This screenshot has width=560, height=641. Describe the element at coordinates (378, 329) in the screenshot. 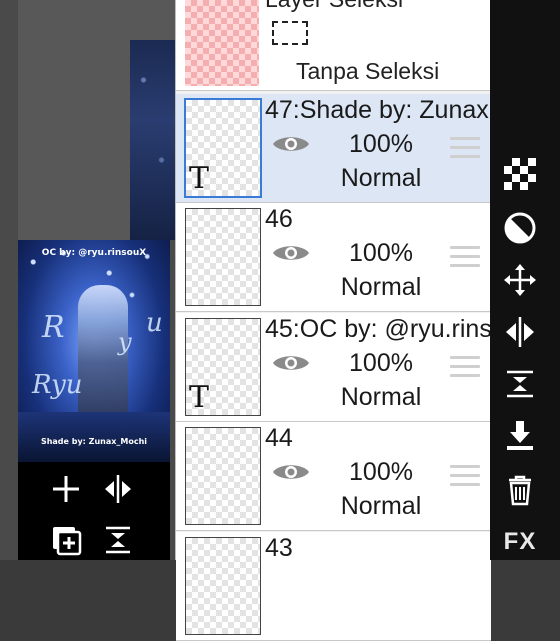

I see `layer-name: 45:OC by: @ryu.rins` at that location.